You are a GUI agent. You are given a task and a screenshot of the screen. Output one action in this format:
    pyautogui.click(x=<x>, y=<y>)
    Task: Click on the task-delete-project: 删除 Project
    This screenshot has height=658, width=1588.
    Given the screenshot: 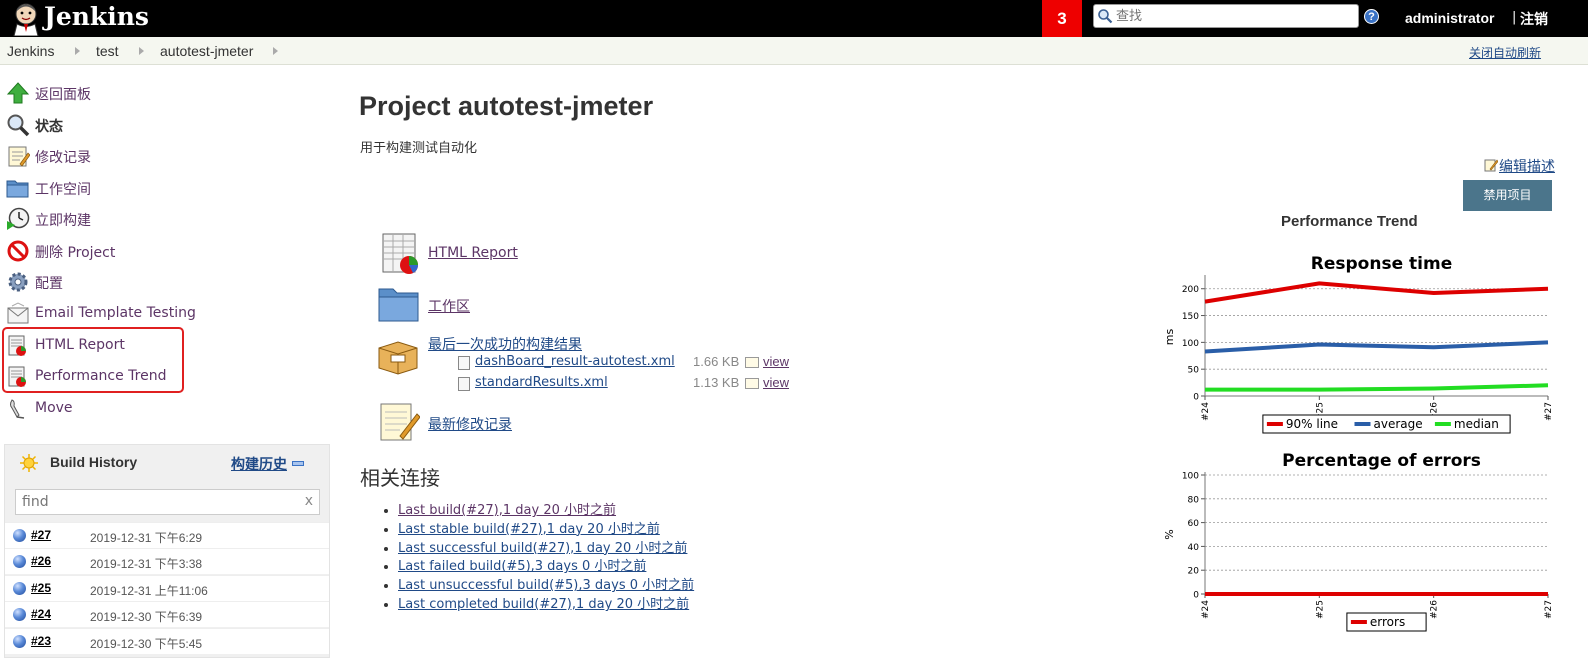 What is the action you would take?
    pyautogui.click(x=166, y=252)
    